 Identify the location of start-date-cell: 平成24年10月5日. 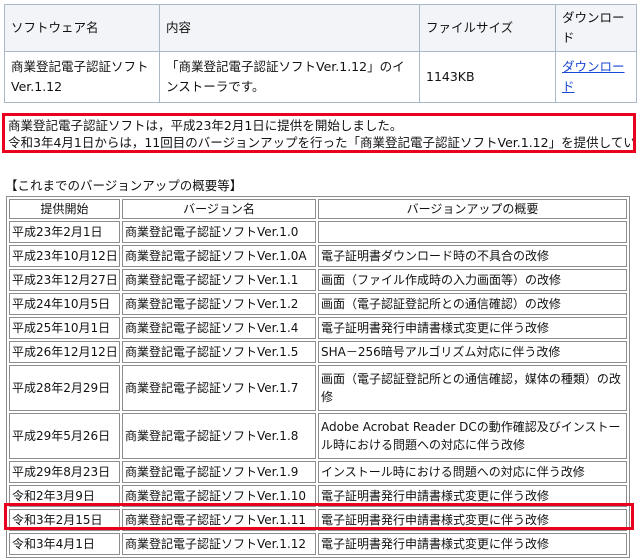
(64, 304).